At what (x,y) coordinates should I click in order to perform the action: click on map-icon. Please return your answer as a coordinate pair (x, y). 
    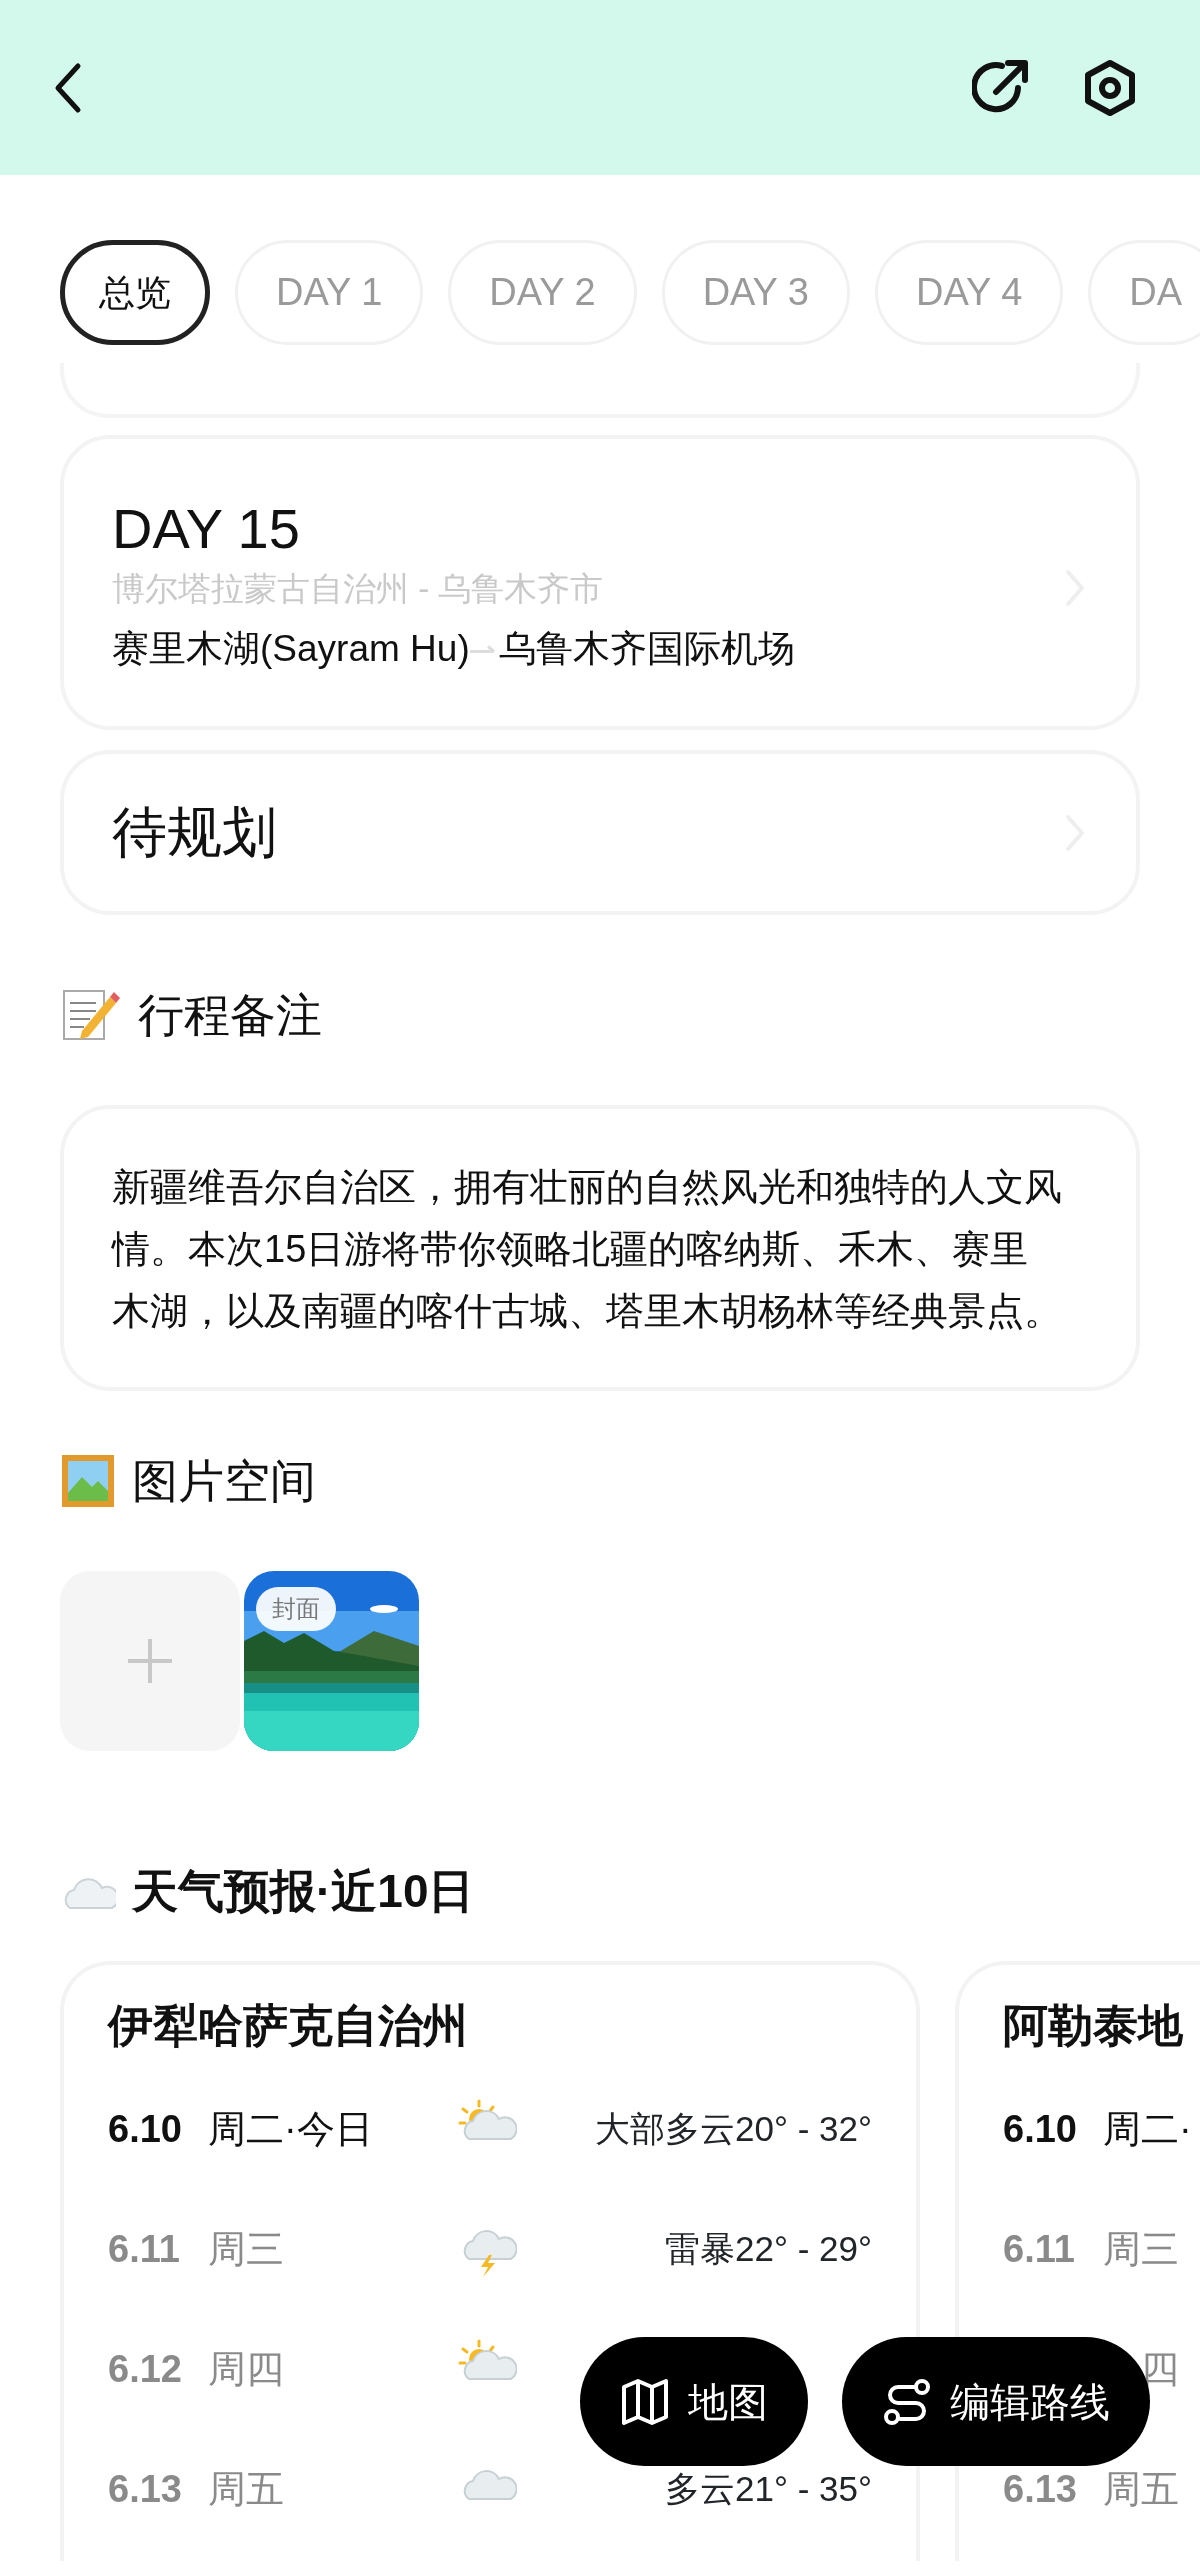
    Looking at the image, I should click on (645, 2401).